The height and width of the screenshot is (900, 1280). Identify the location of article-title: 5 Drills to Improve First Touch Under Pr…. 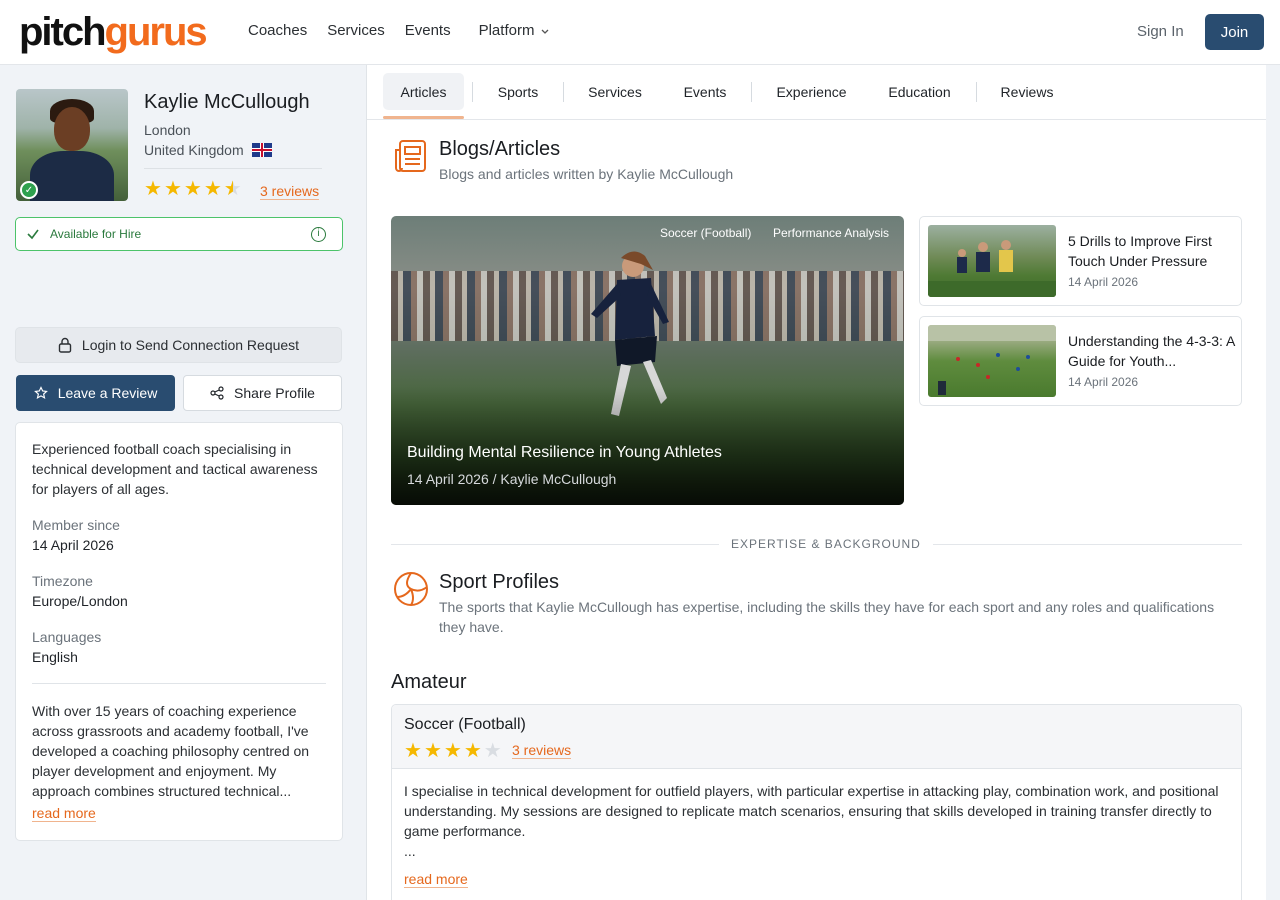
(1140, 251).